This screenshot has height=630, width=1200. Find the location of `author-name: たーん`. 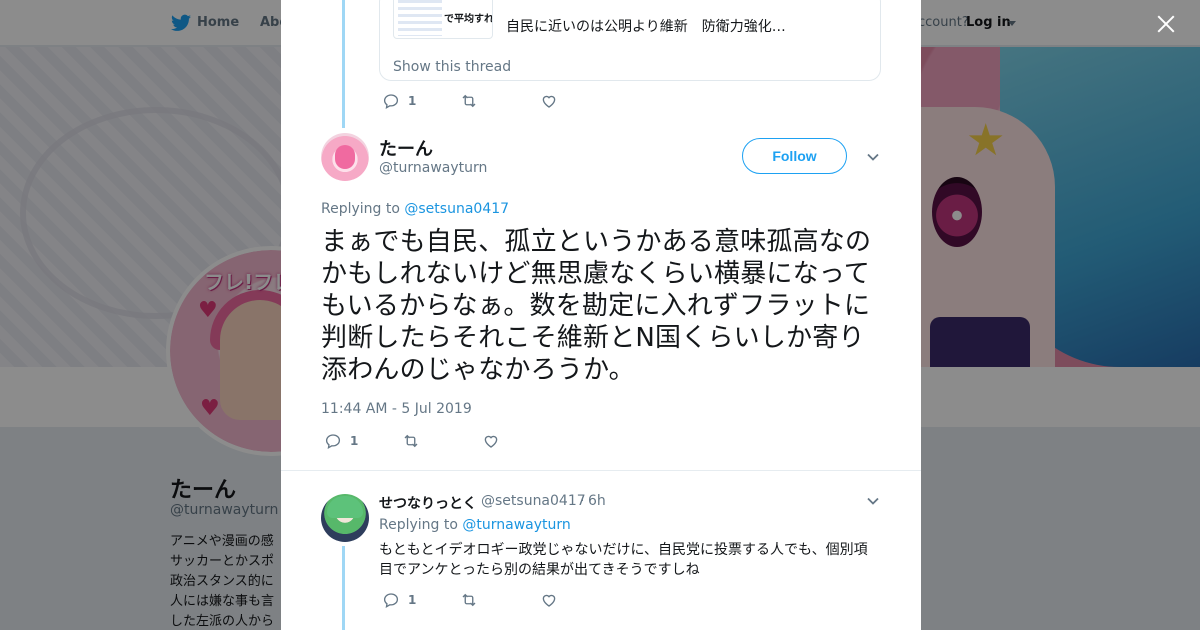

author-name: たーん is located at coordinates (406, 148).